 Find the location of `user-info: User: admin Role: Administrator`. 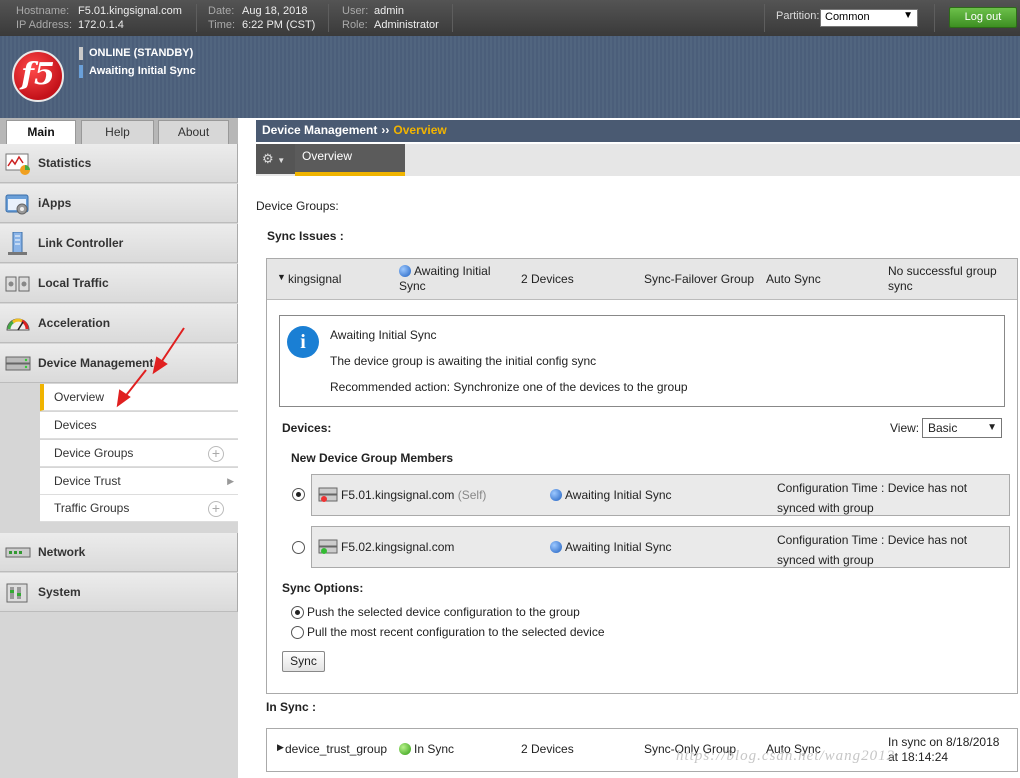

user-info: User: admin Role: Administrator is located at coordinates (390, 18).